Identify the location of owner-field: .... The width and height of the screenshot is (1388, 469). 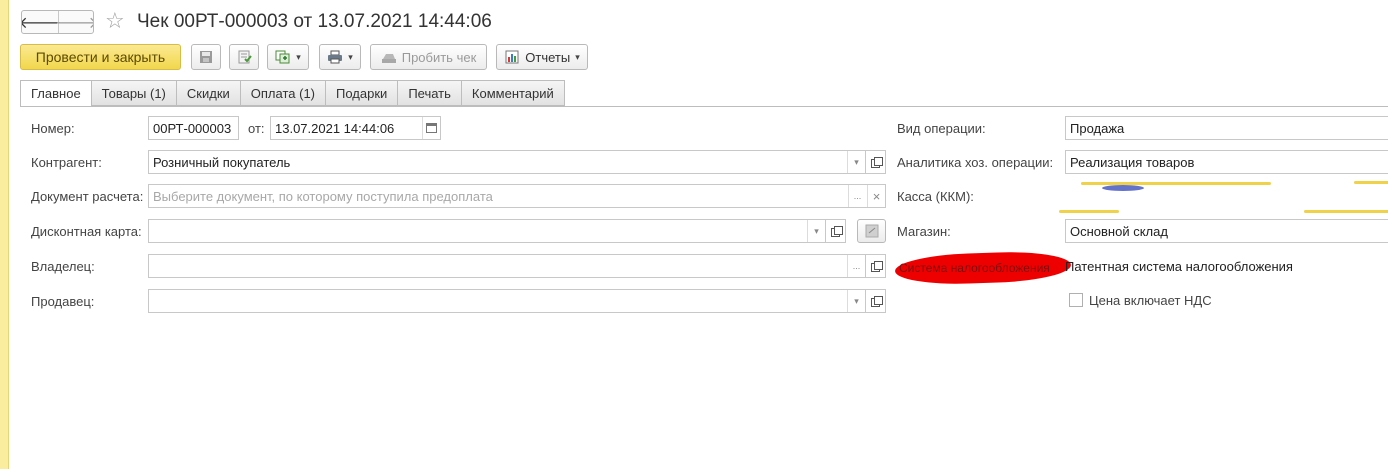
(507, 266).